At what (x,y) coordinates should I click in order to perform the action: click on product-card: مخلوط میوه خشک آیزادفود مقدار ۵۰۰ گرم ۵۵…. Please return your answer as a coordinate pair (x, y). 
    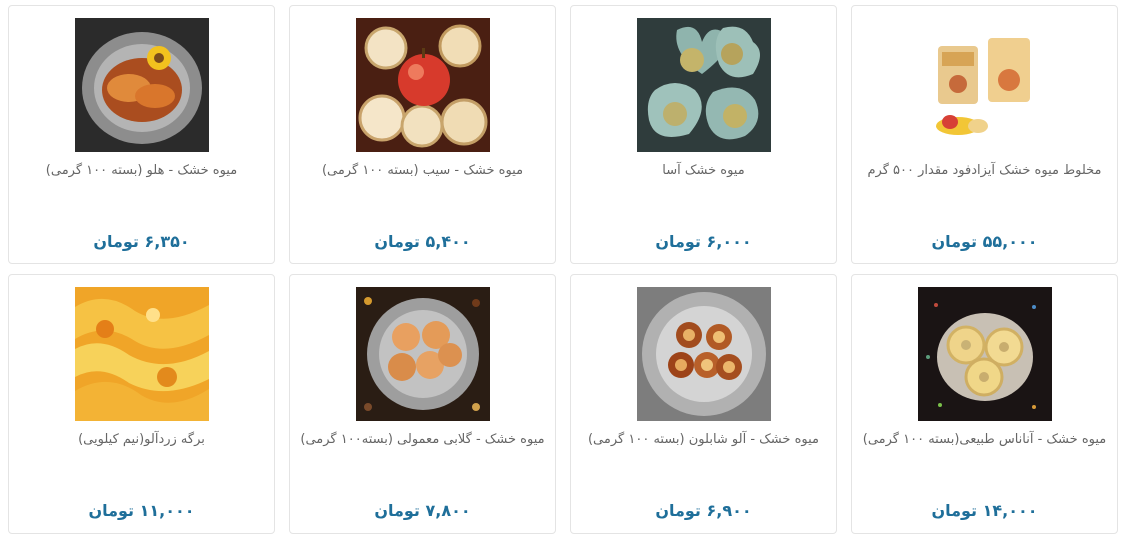
    Looking at the image, I should click on (984, 134).